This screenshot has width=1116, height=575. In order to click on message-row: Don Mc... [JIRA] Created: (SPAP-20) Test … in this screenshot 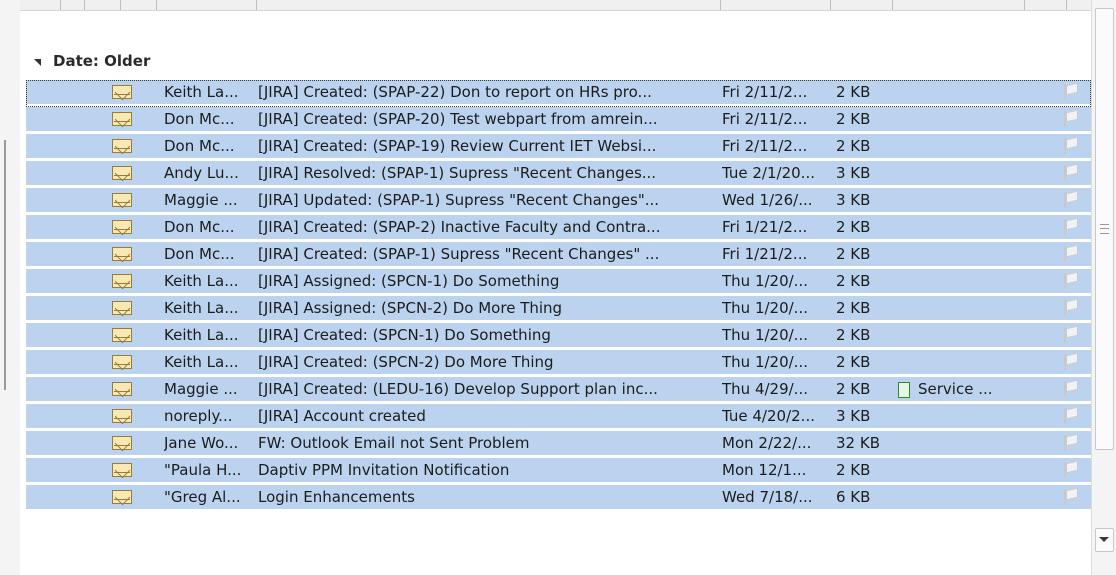, I will do `click(558, 120)`.